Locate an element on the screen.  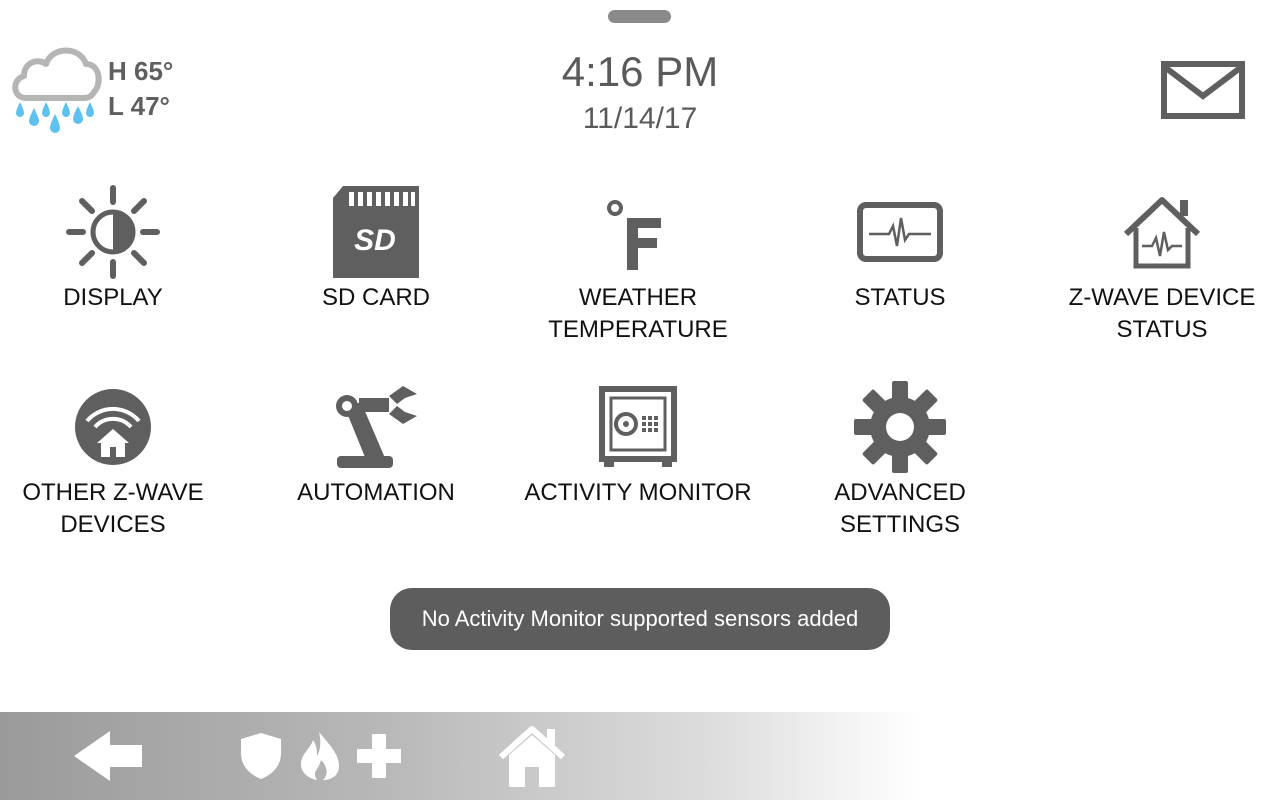
svg-text: SD is located at coordinates (375, 240).